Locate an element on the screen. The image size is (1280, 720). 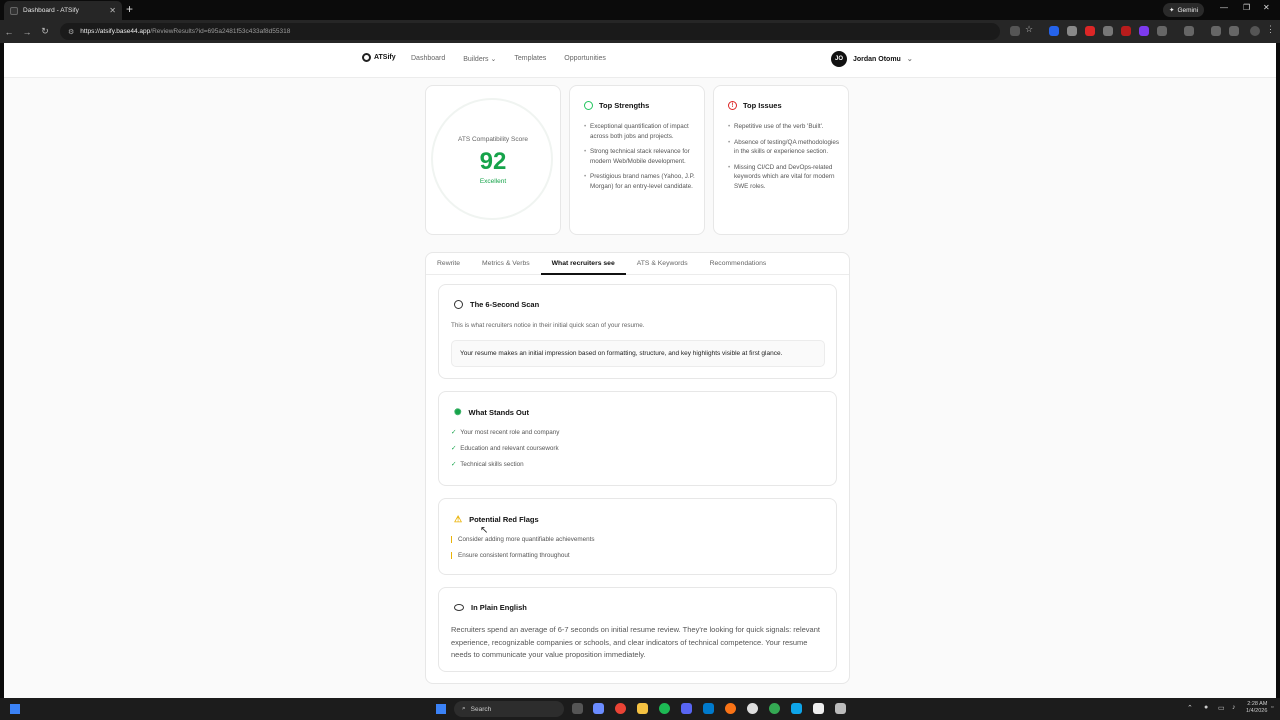
app-logo: ATSify is located at coordinates (379, 57).